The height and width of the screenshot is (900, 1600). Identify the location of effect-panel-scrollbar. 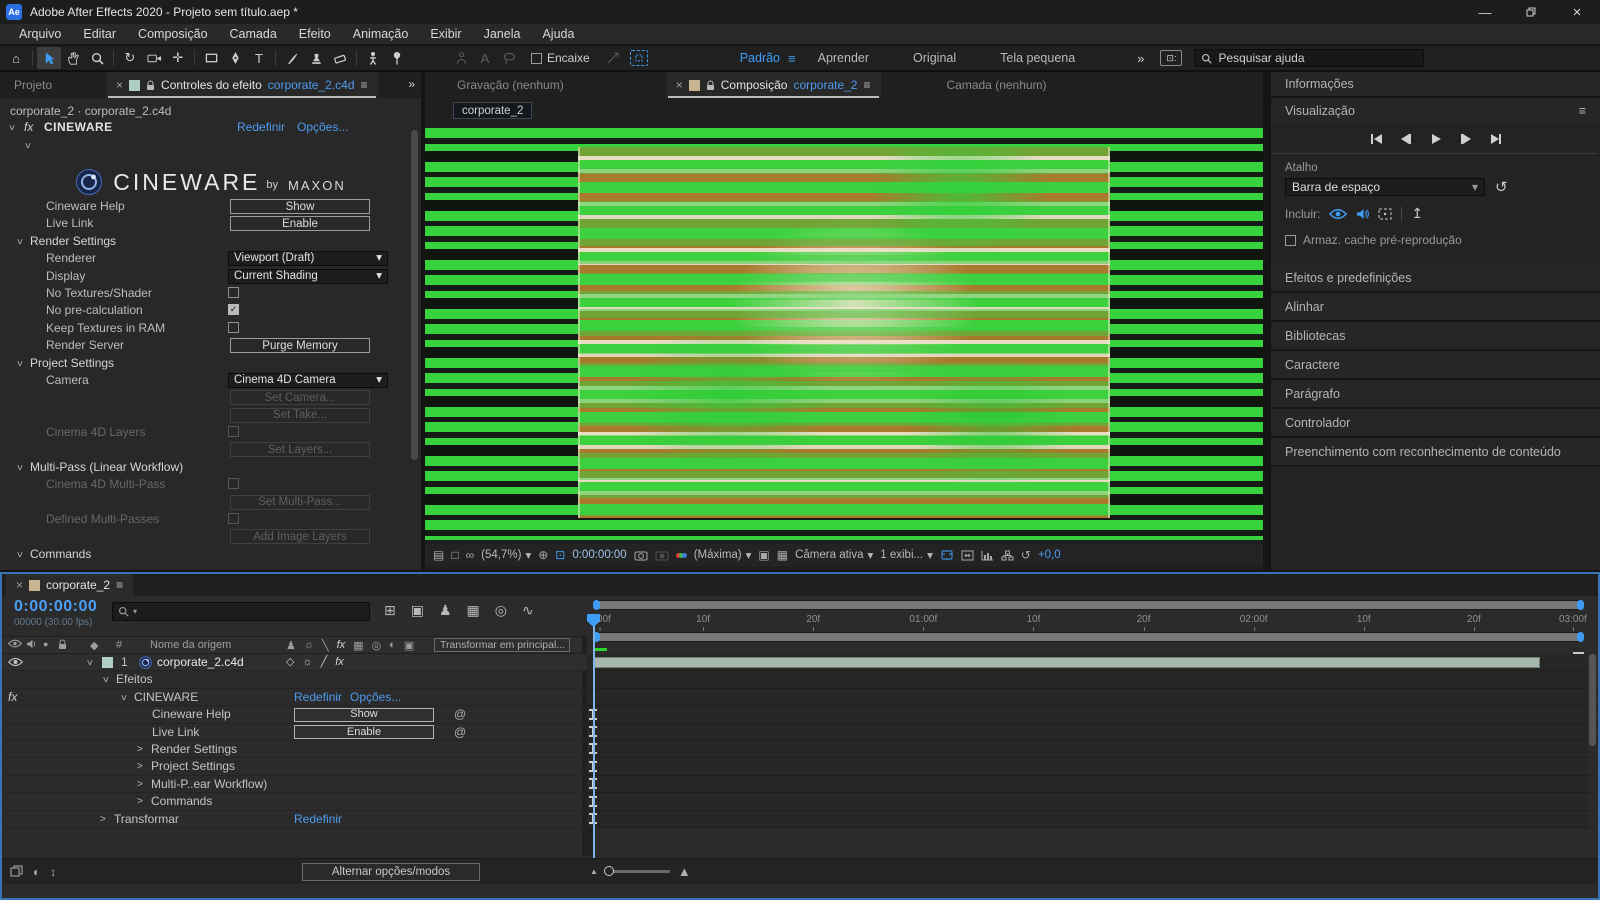
(414, 295).